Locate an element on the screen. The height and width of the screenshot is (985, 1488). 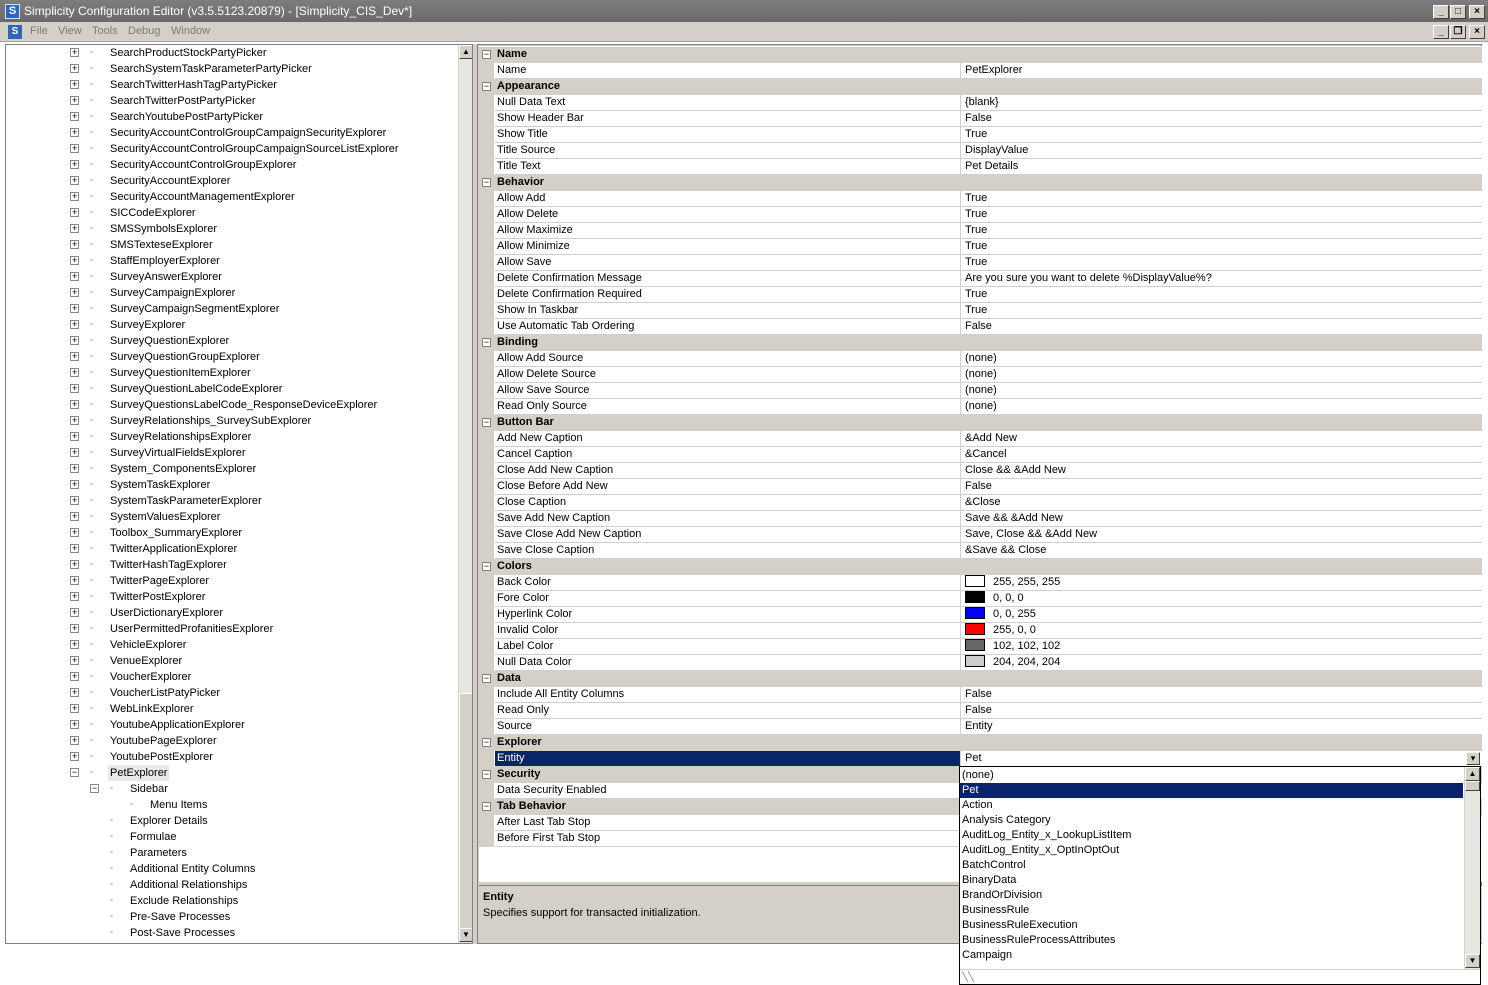
dropdown-option: Campaign is located at coordinates (1211, 955).